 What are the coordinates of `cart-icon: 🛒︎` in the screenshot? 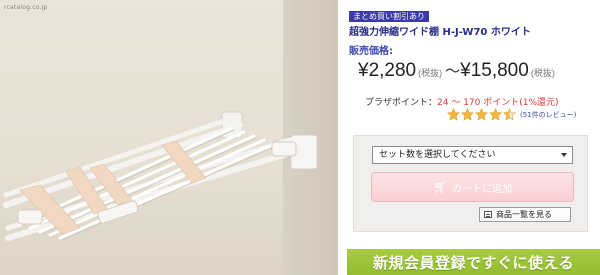 It's located at (440, 187).